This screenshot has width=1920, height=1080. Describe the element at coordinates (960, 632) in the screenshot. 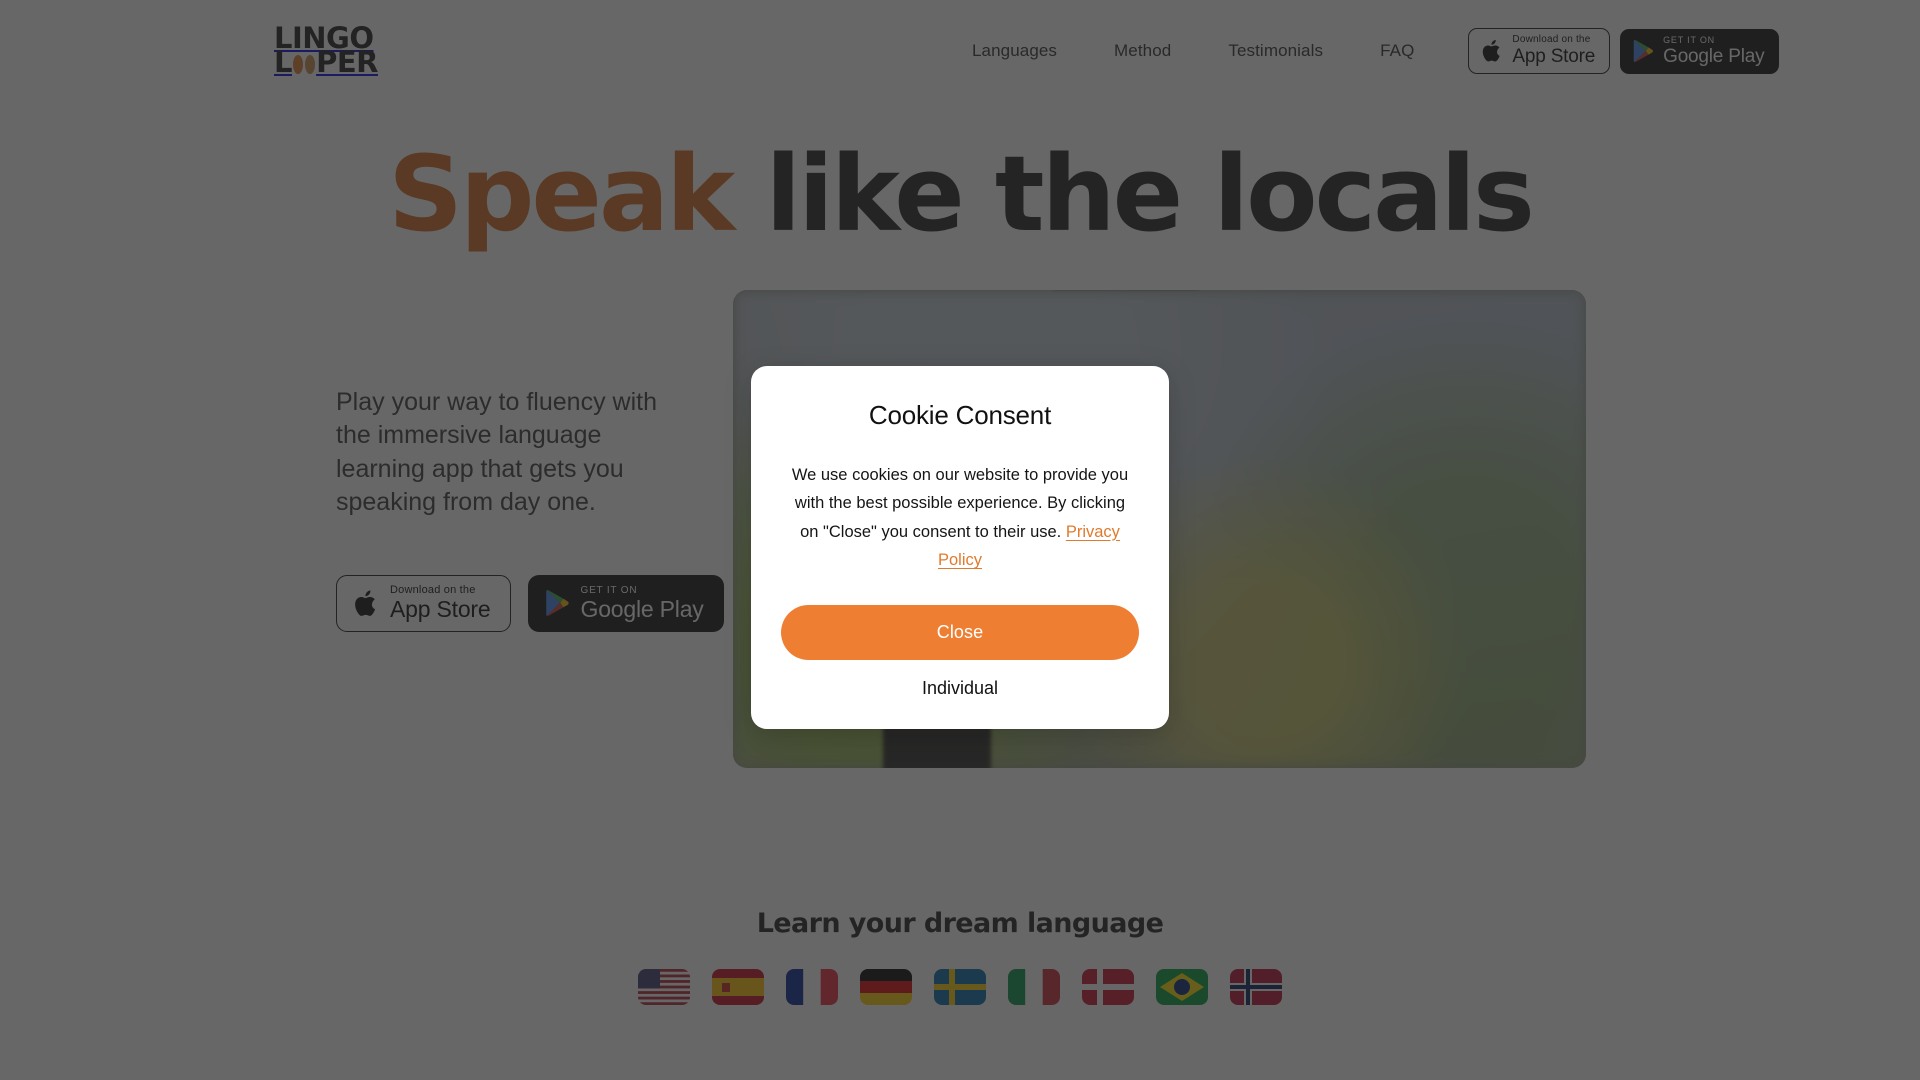

I see `cookie-close-button: Close` at that location.